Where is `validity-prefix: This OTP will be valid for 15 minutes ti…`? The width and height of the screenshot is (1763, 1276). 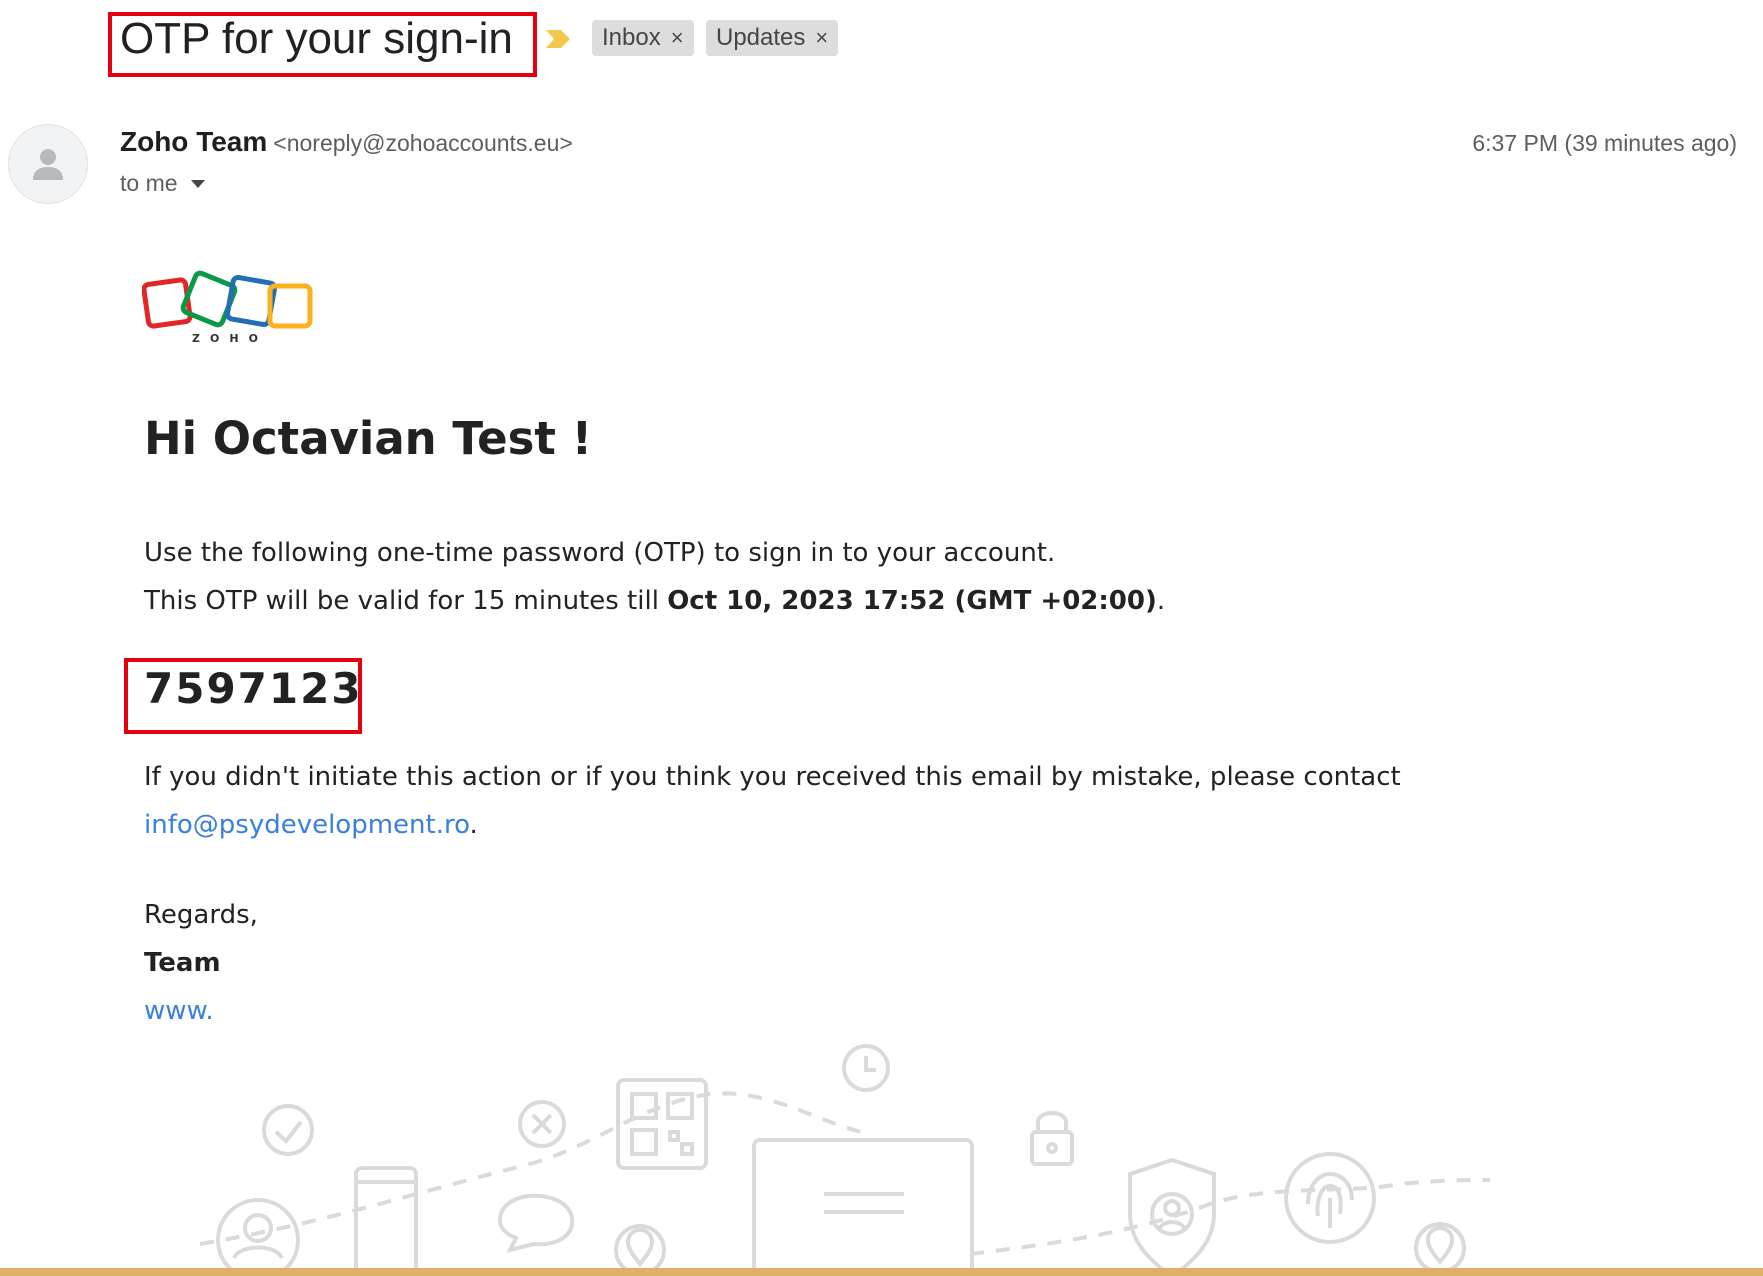 validity-prefix: This OTP will be valid for 15 minutes ti… is located at coordinates (406, 601).